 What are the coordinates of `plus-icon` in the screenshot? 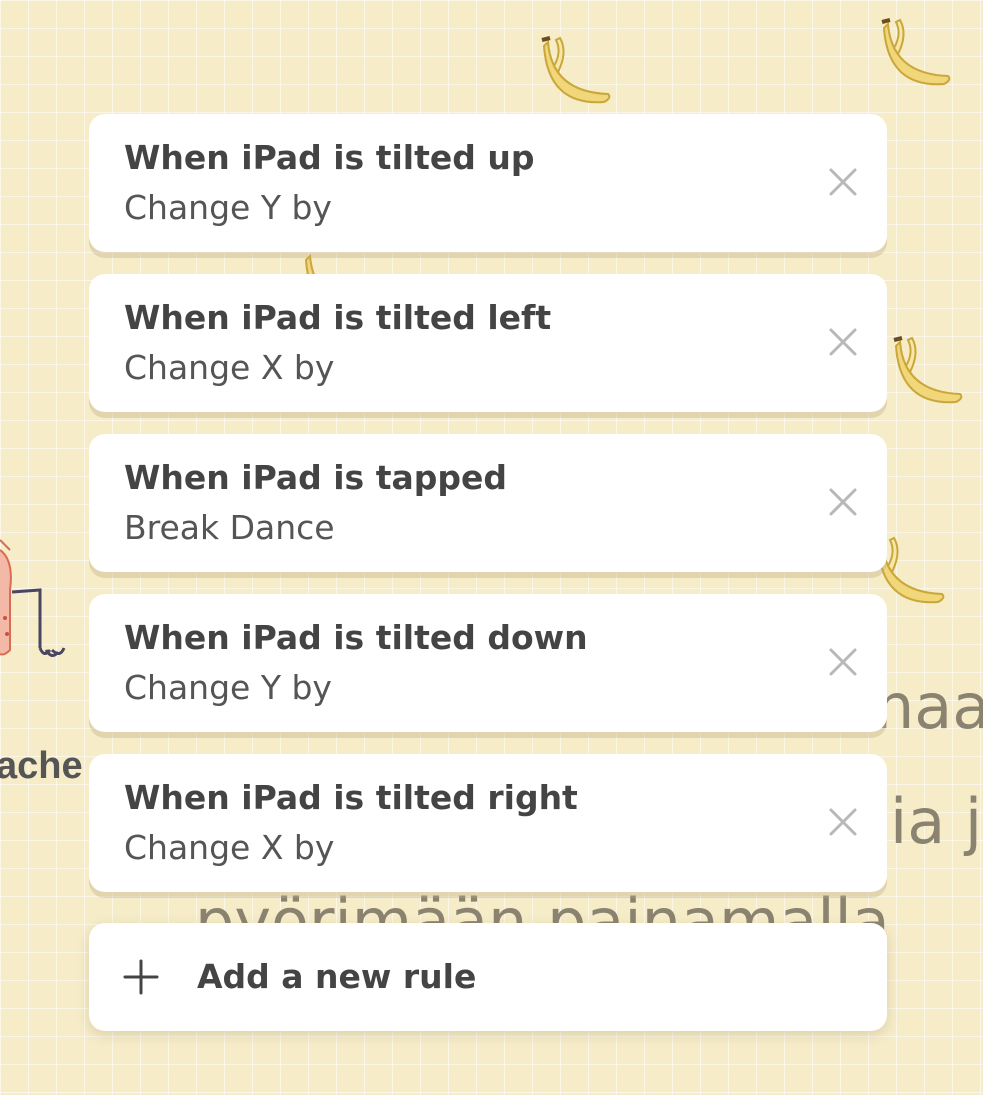 It's located at (141, 977).